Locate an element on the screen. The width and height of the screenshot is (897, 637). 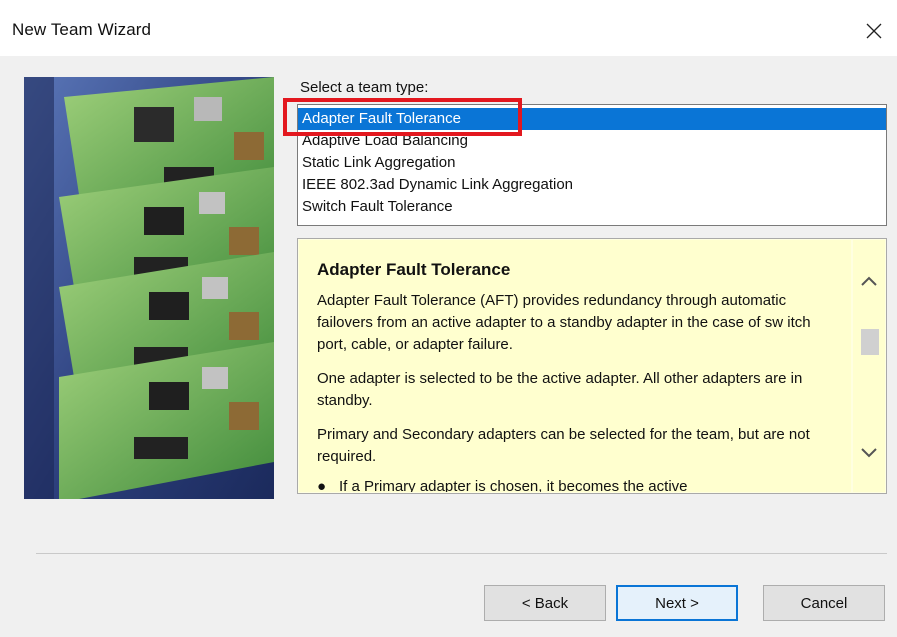
cancel-button: Cancel is located at coordinates (824, 603).